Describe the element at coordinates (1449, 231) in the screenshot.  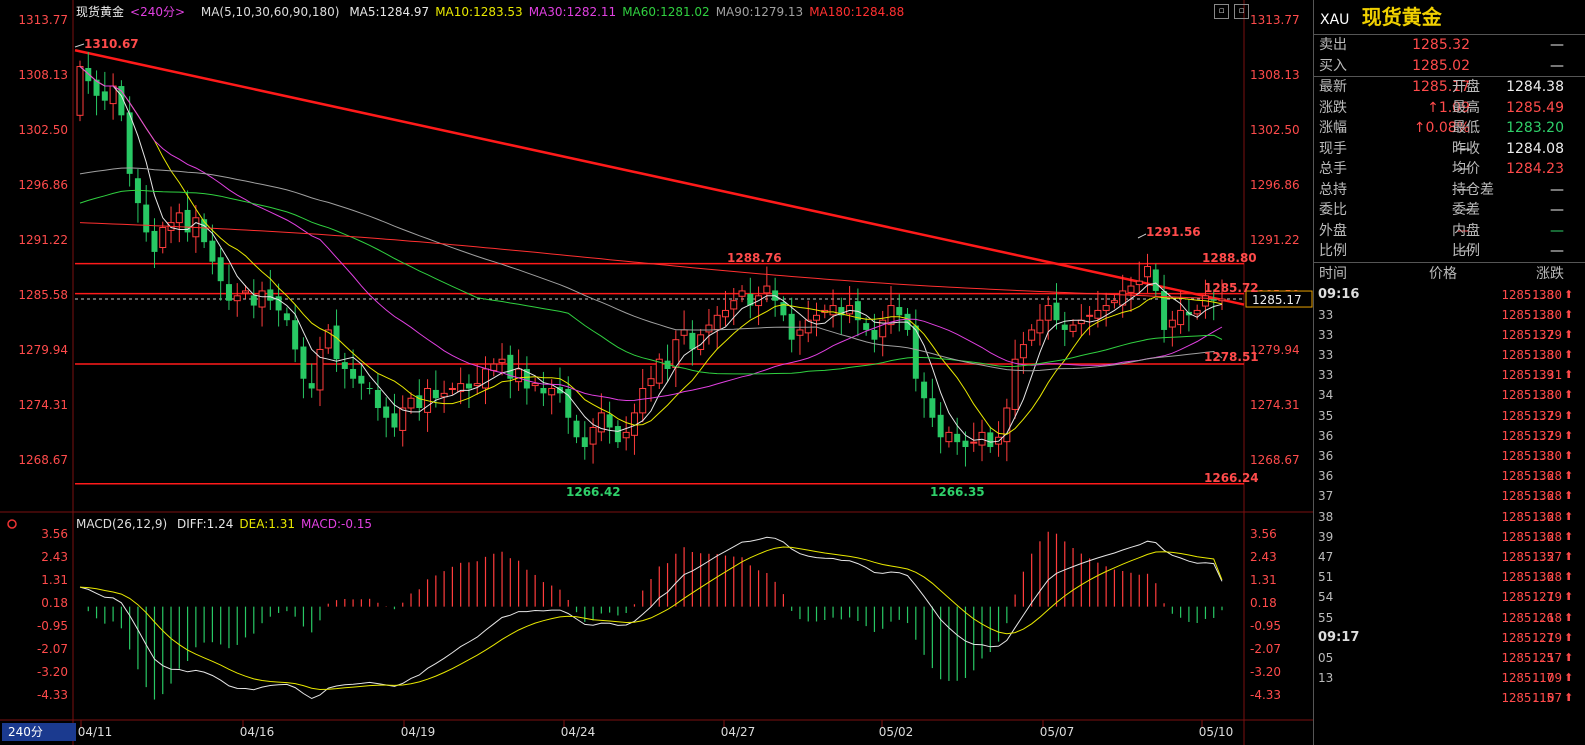
I see `quote-row: 外盘 — 内盘 —` at that location.